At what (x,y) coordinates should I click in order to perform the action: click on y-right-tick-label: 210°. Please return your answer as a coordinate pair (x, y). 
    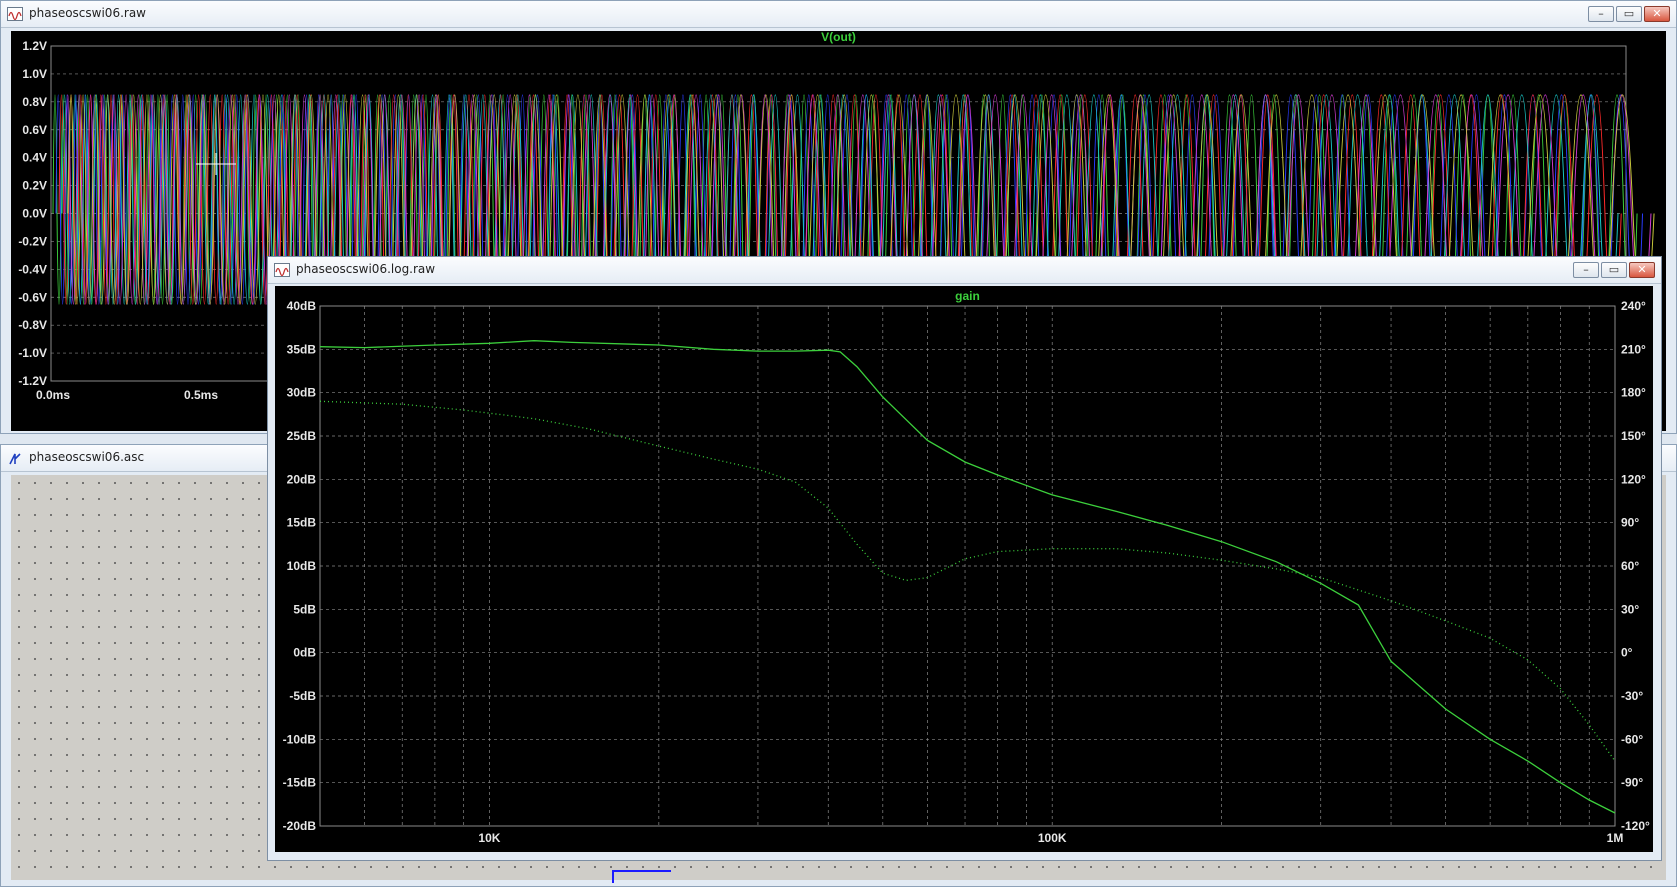
    Looking at the image, I should click on (1633, 349).